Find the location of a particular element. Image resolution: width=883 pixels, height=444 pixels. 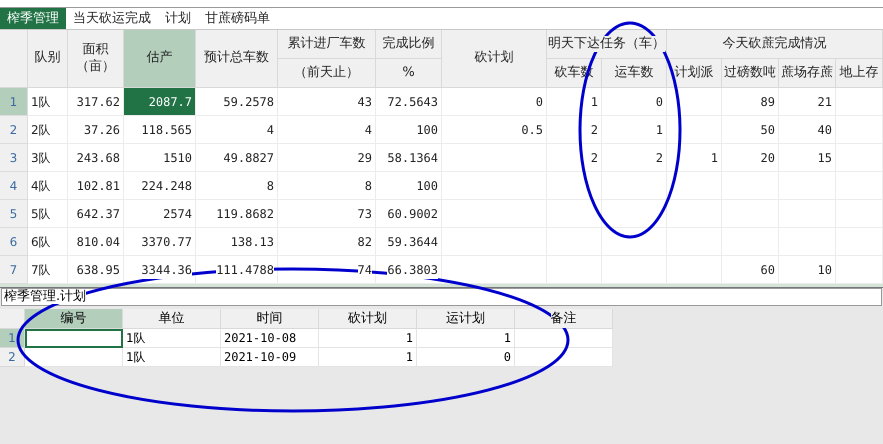

table-cell: 810.04 is located at coordinates (96, 242).